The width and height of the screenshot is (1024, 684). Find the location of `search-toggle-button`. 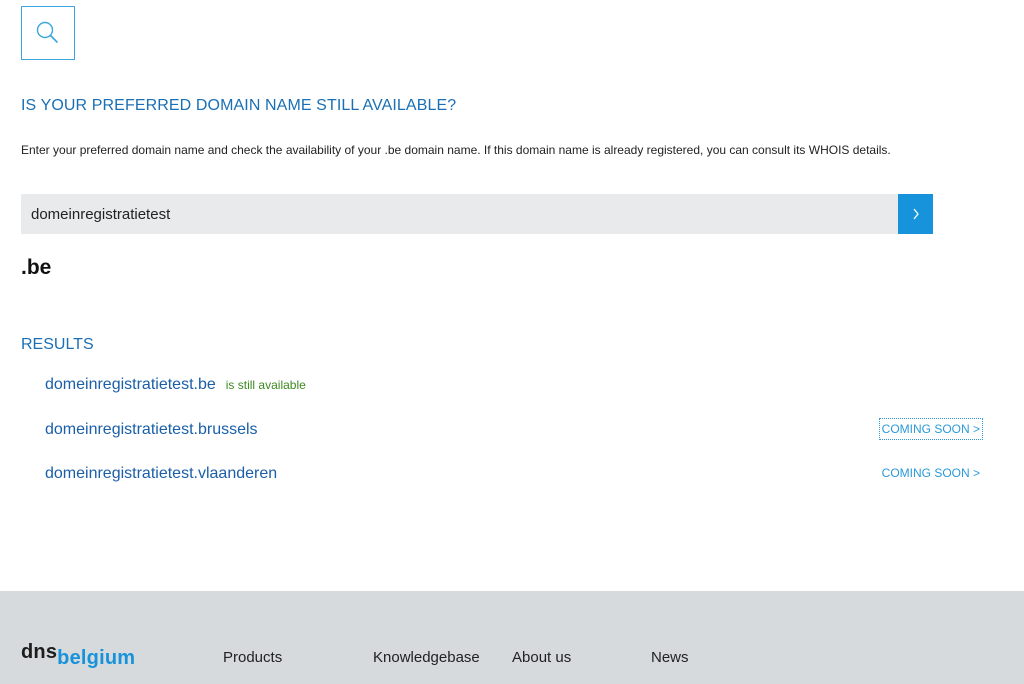

search-toggle-button is located at coordinates (48, 33).